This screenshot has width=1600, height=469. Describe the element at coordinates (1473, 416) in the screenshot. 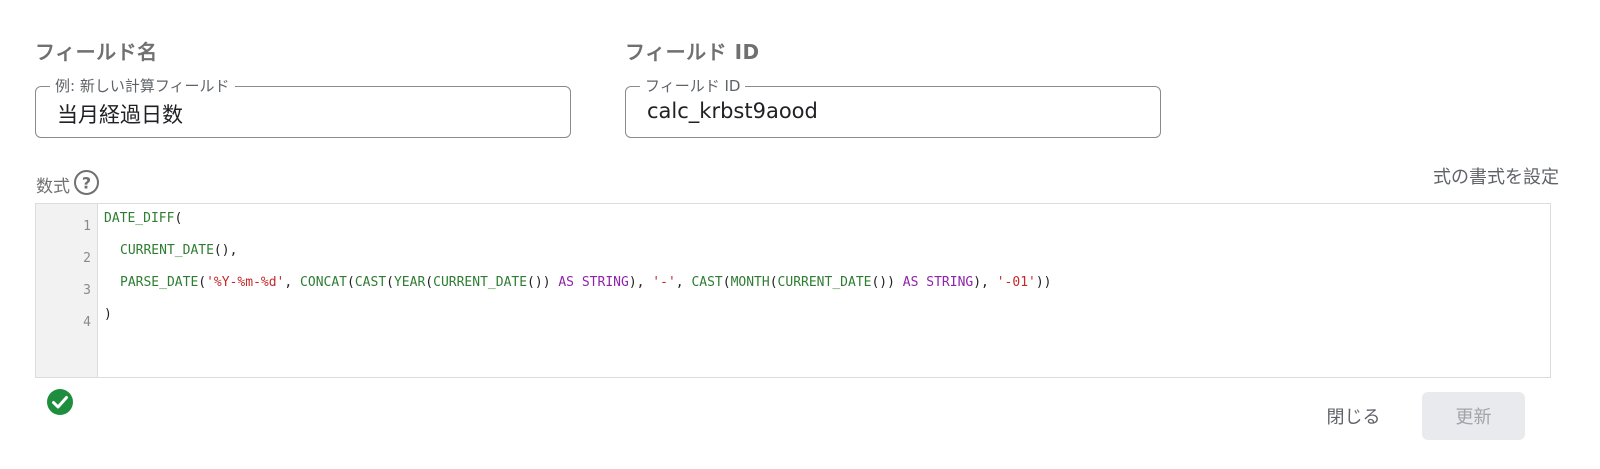

I see `update-button: 更新` at that location.